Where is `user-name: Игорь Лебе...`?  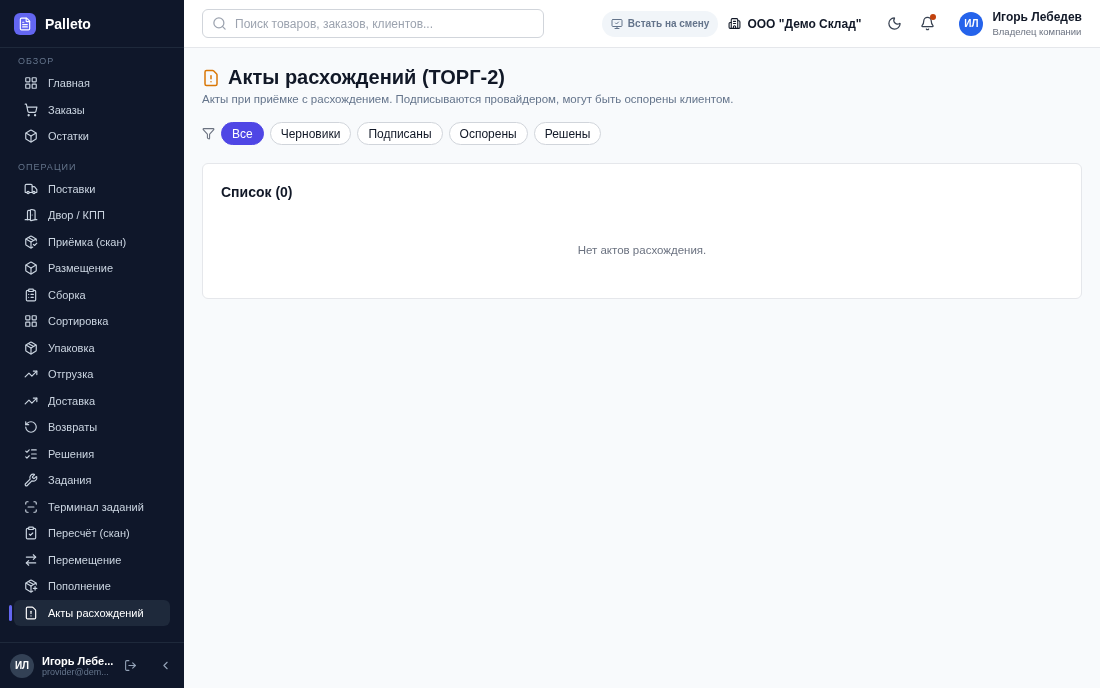 user-name: Игорь Лебе... is located at coordinates (78, 660).